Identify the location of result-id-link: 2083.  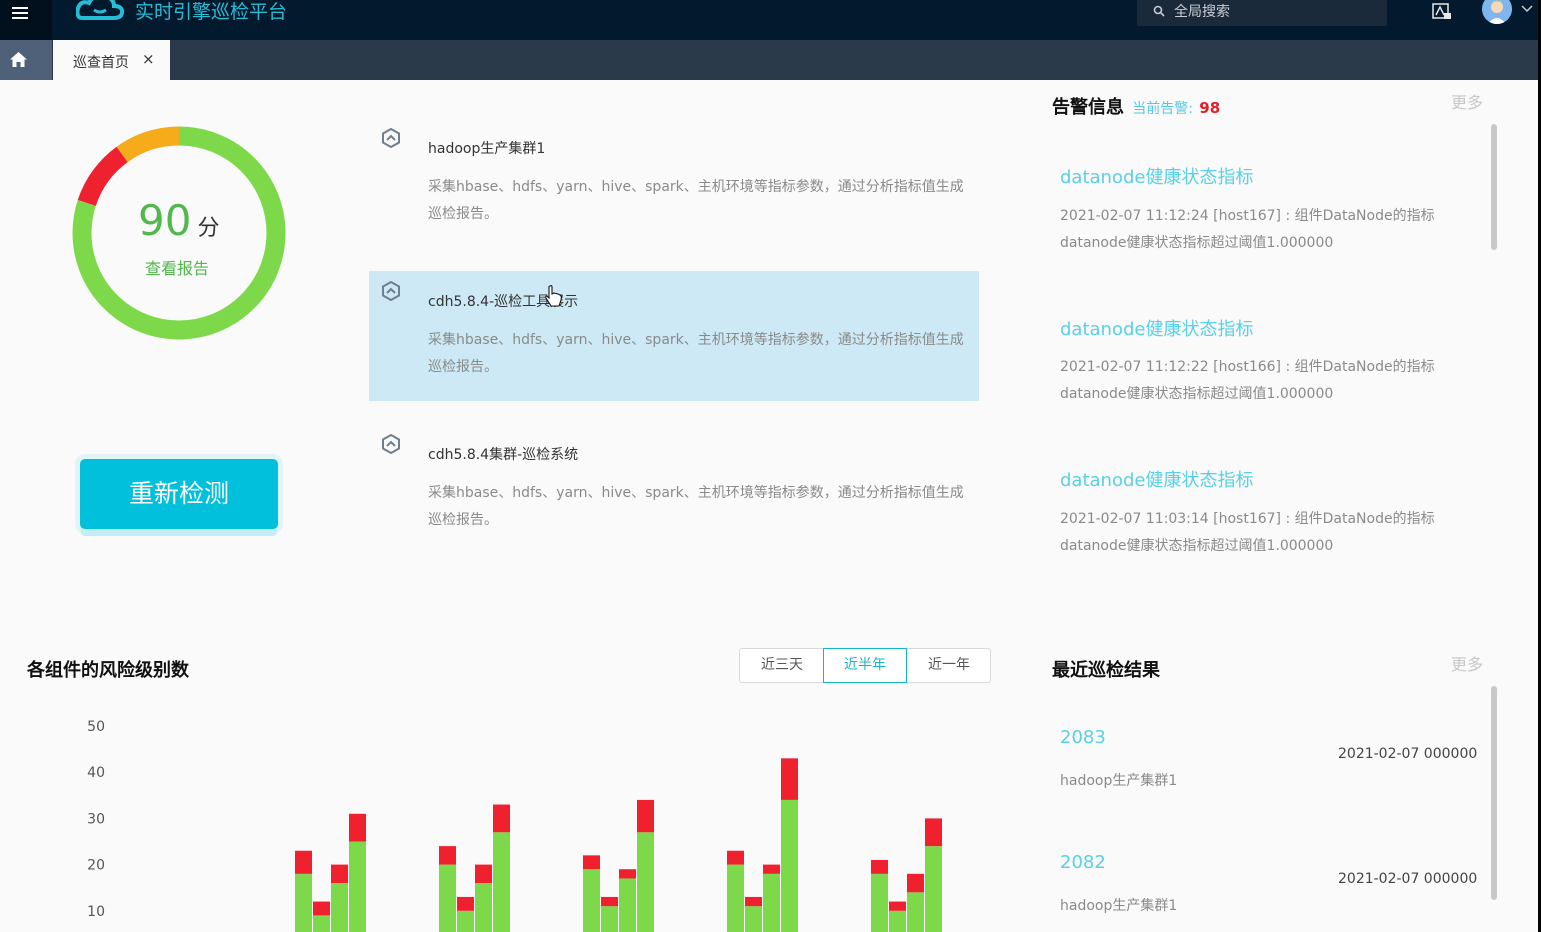
(1083, 737).